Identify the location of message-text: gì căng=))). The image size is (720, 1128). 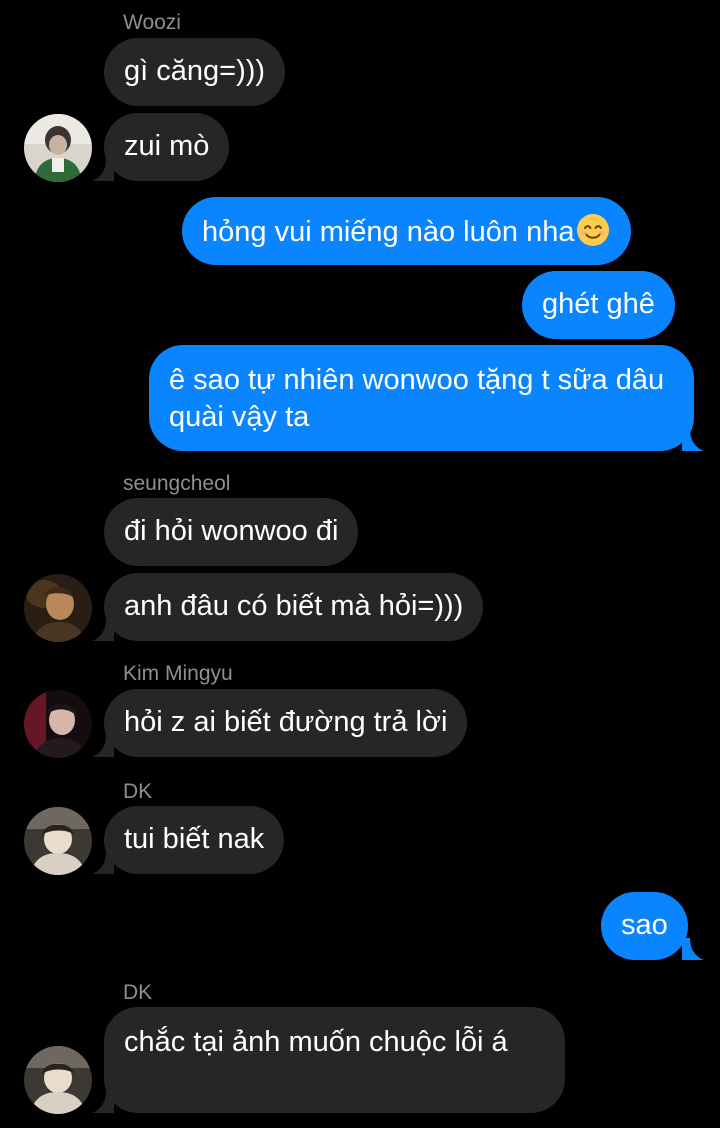
(195, 71).